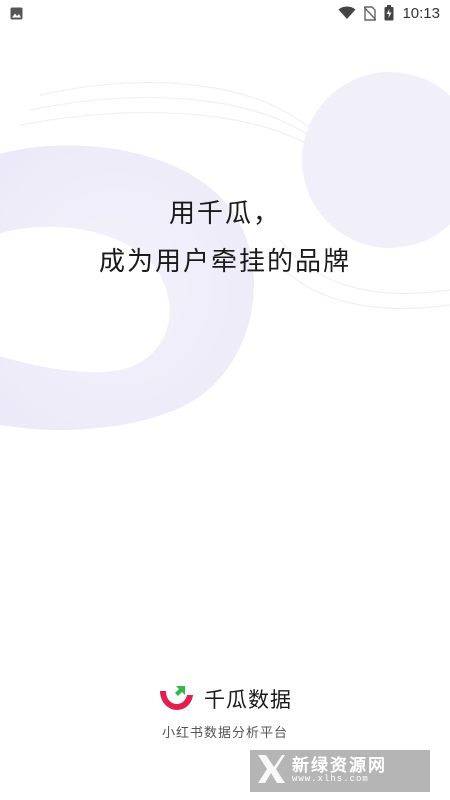  Describe the element at coordinates (339, 765) in the screenshot. I see `watermark-title: 新绿资源网` at that location.